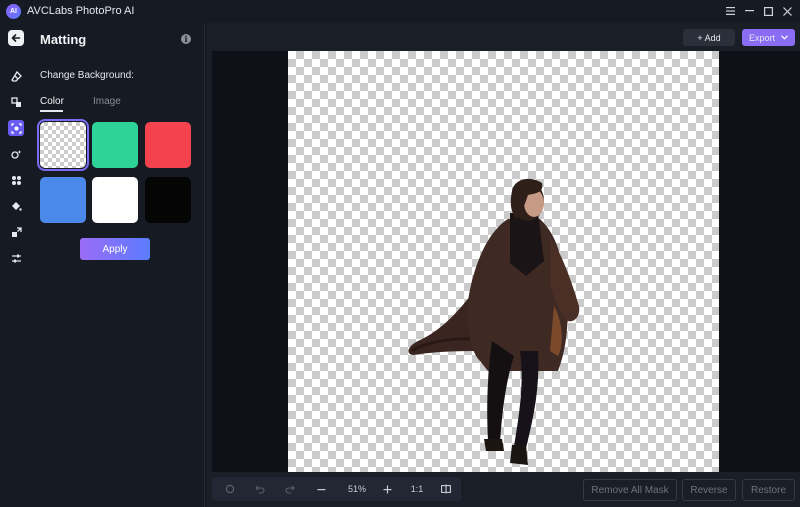  I want to click on paint-bucket-icon, so click(16, 206).